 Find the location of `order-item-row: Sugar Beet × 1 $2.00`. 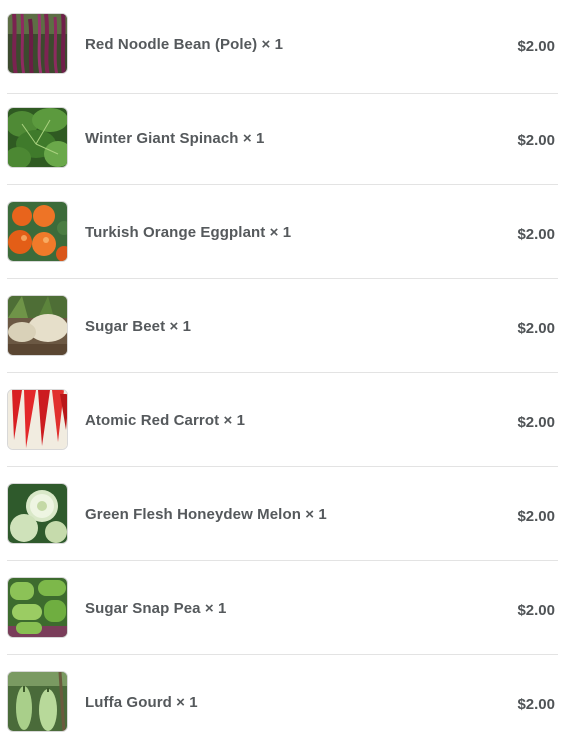

order-item-row: Sugar Beet × 1 $2.00 is located at coordinates (282, 326).